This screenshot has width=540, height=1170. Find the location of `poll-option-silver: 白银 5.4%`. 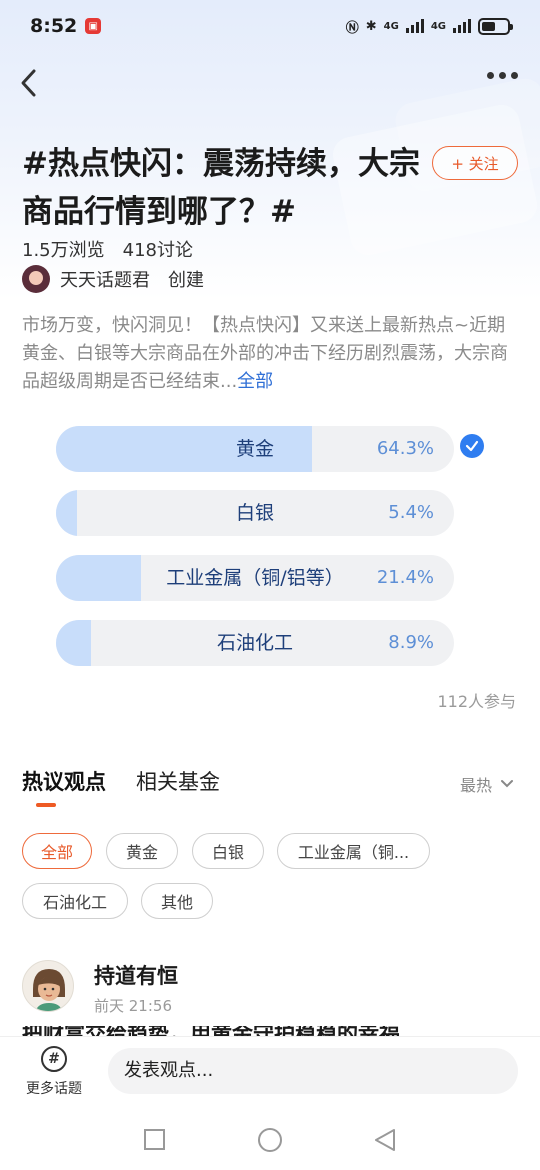

poll-option-silver: 白银 5.4% is located at coordinates (255, 513).